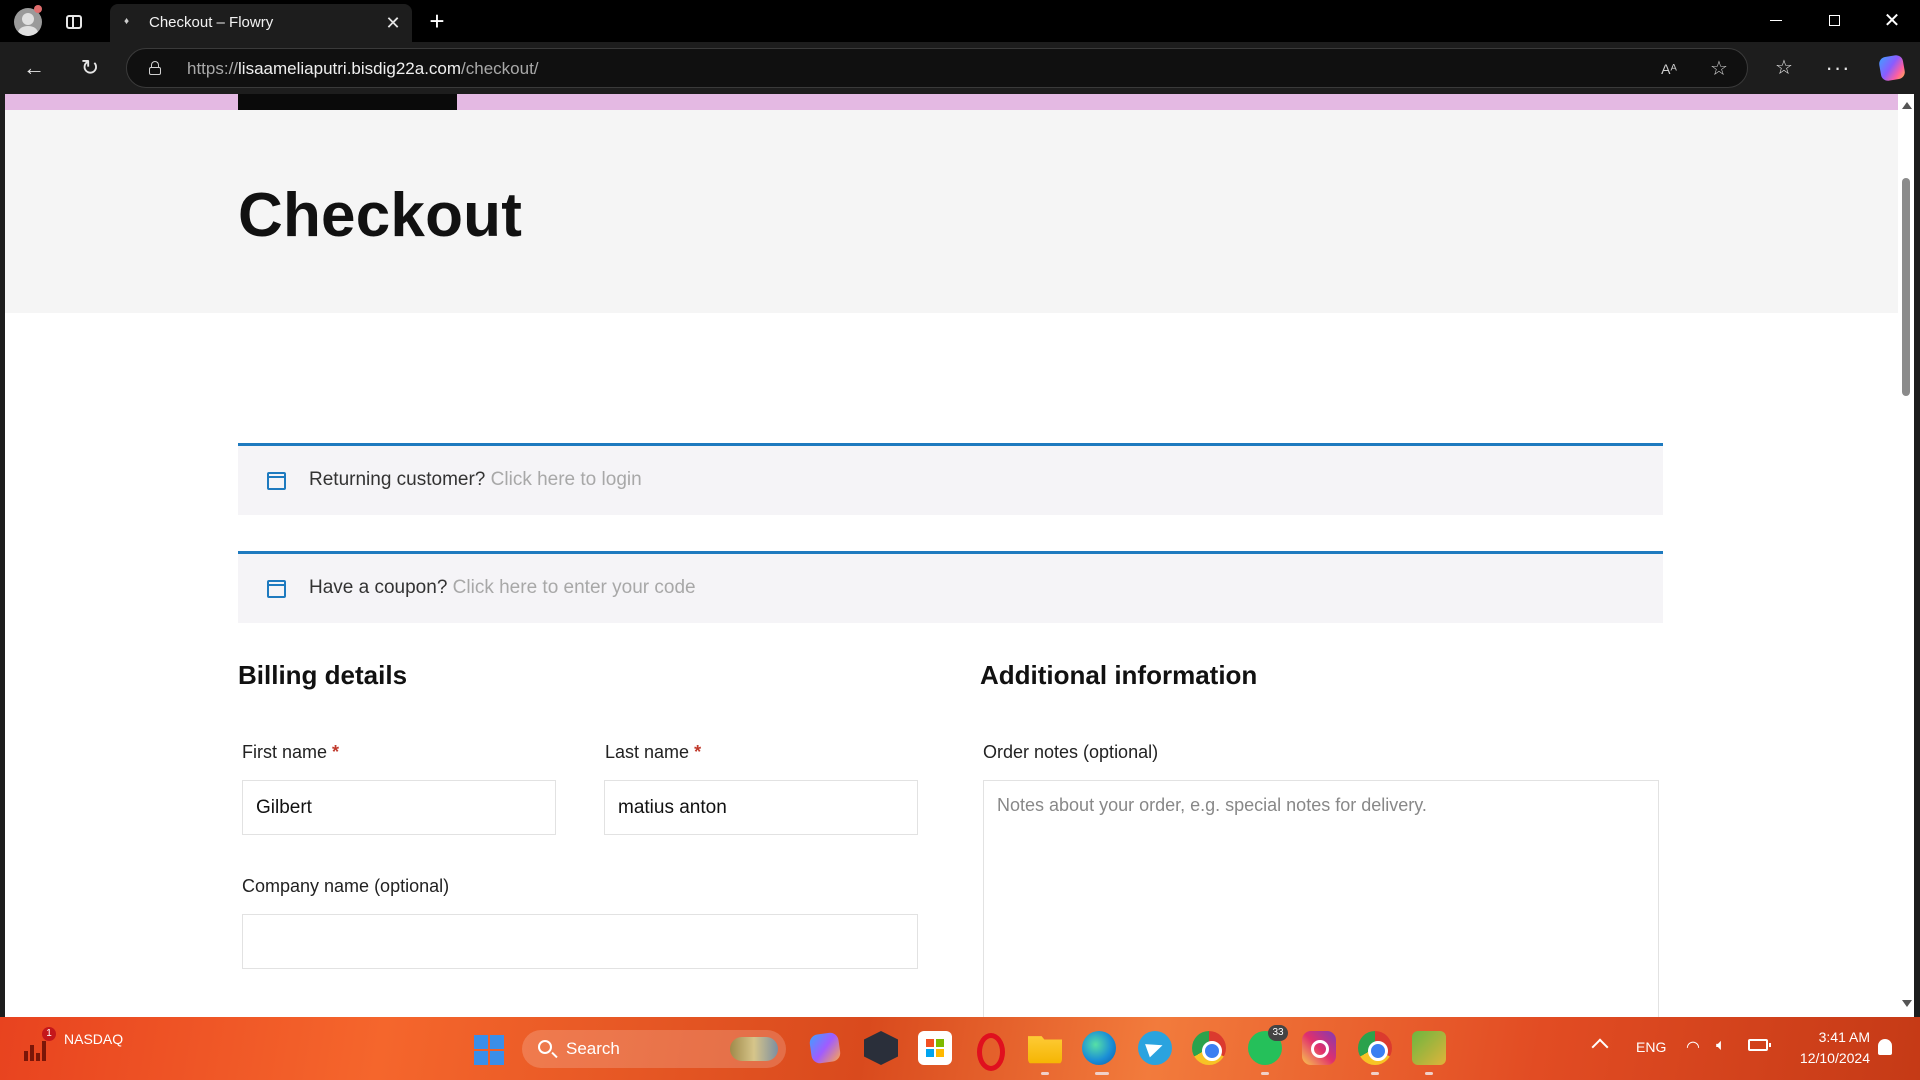  I want to click on copilot-icon, so click(1892, 68).